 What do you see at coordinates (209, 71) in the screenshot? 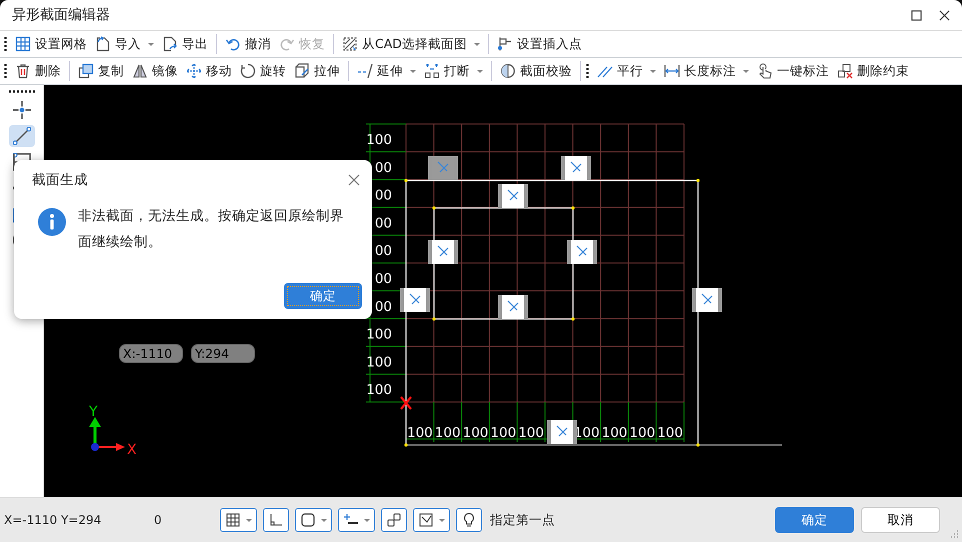
I see `move-button: 移动` at bounding box center [209, 71].